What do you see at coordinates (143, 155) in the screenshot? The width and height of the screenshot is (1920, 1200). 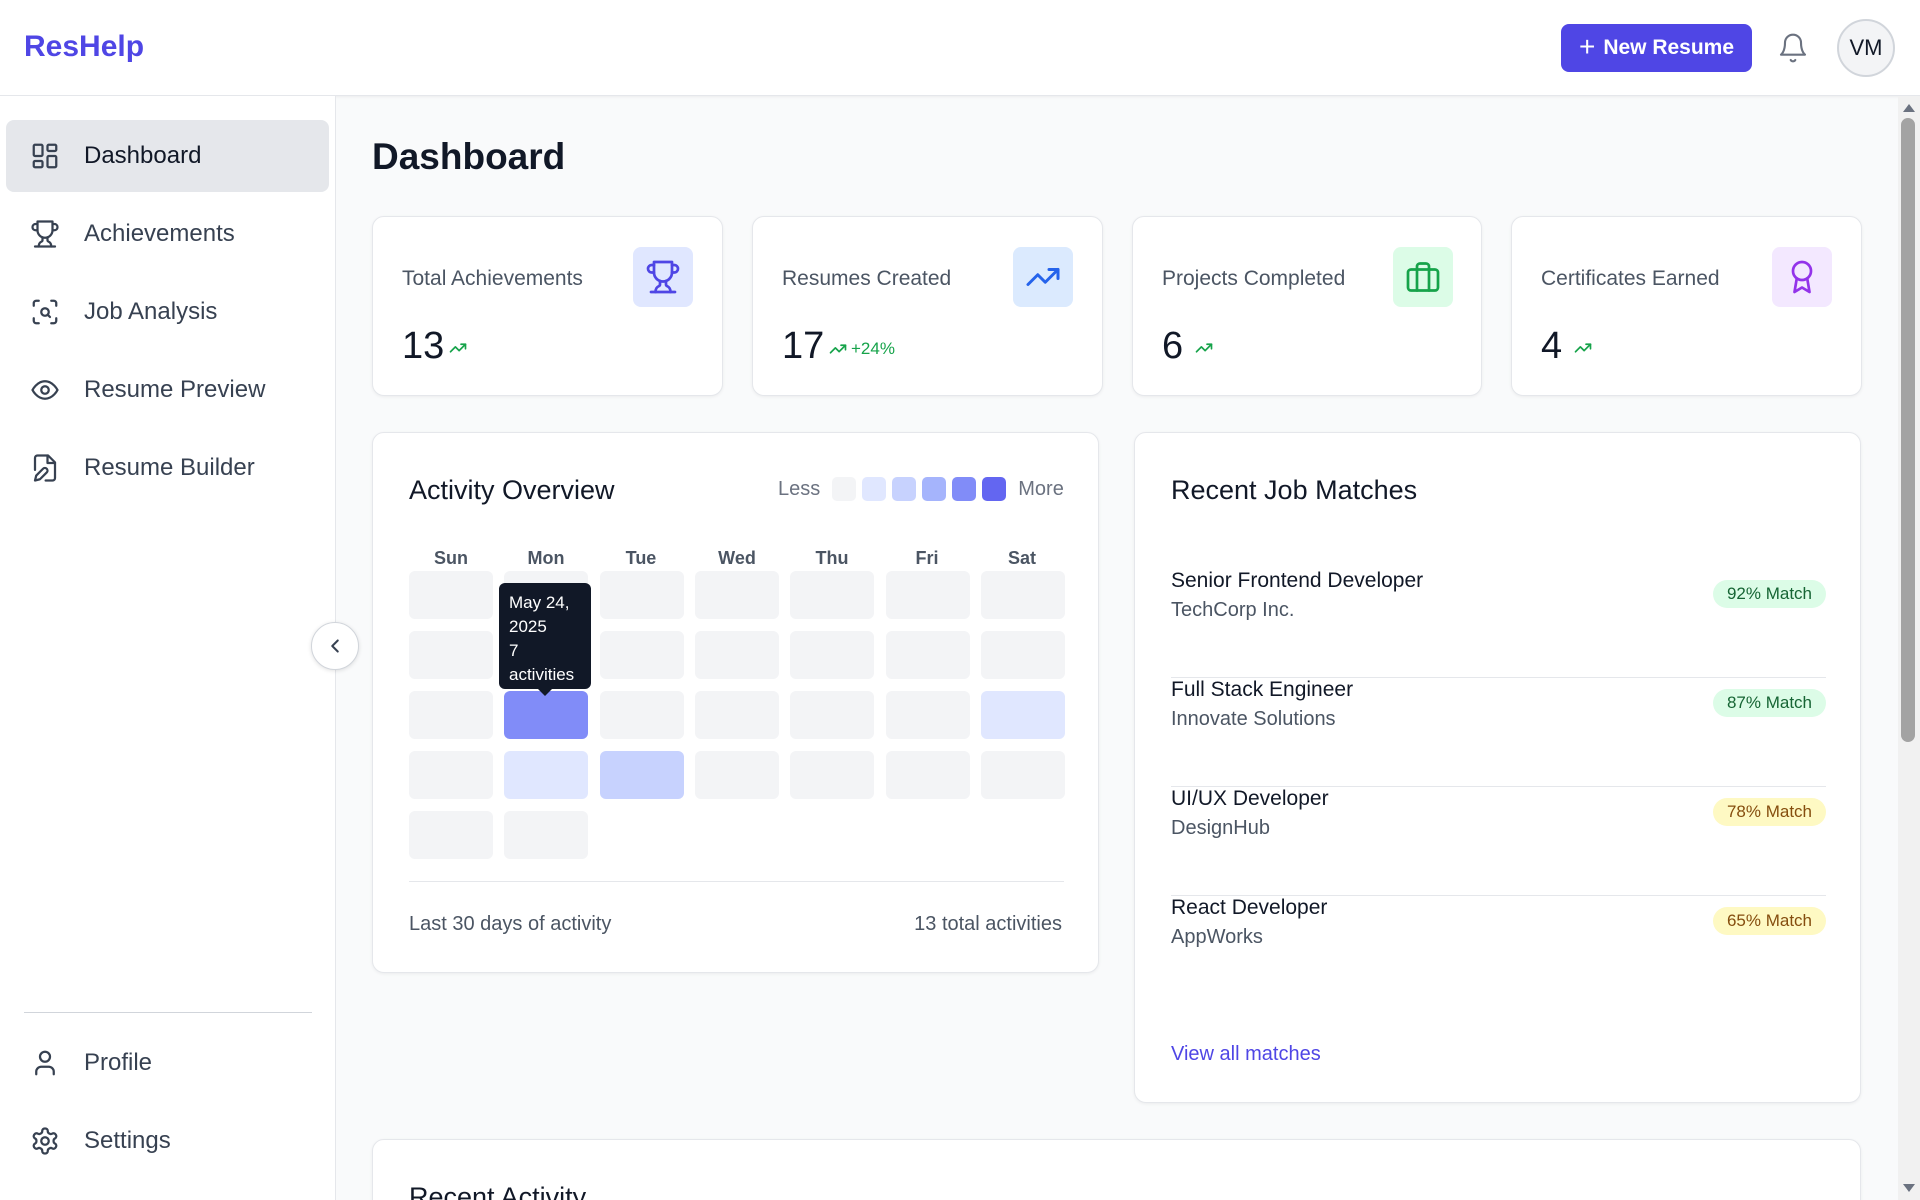 I see `sidebar-item-label: Dashboard` at bounding box center [143, 155].